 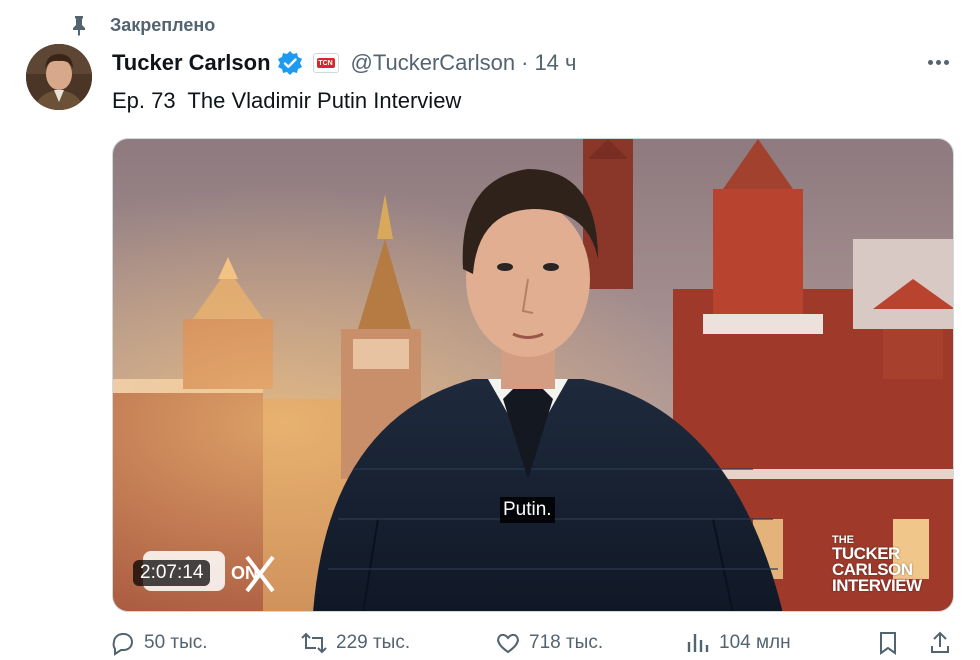 What do you see at coordinates (163, 24) in the screenshot?
I see `pinned-label: Закреплено` at bounding box center [163, 24].